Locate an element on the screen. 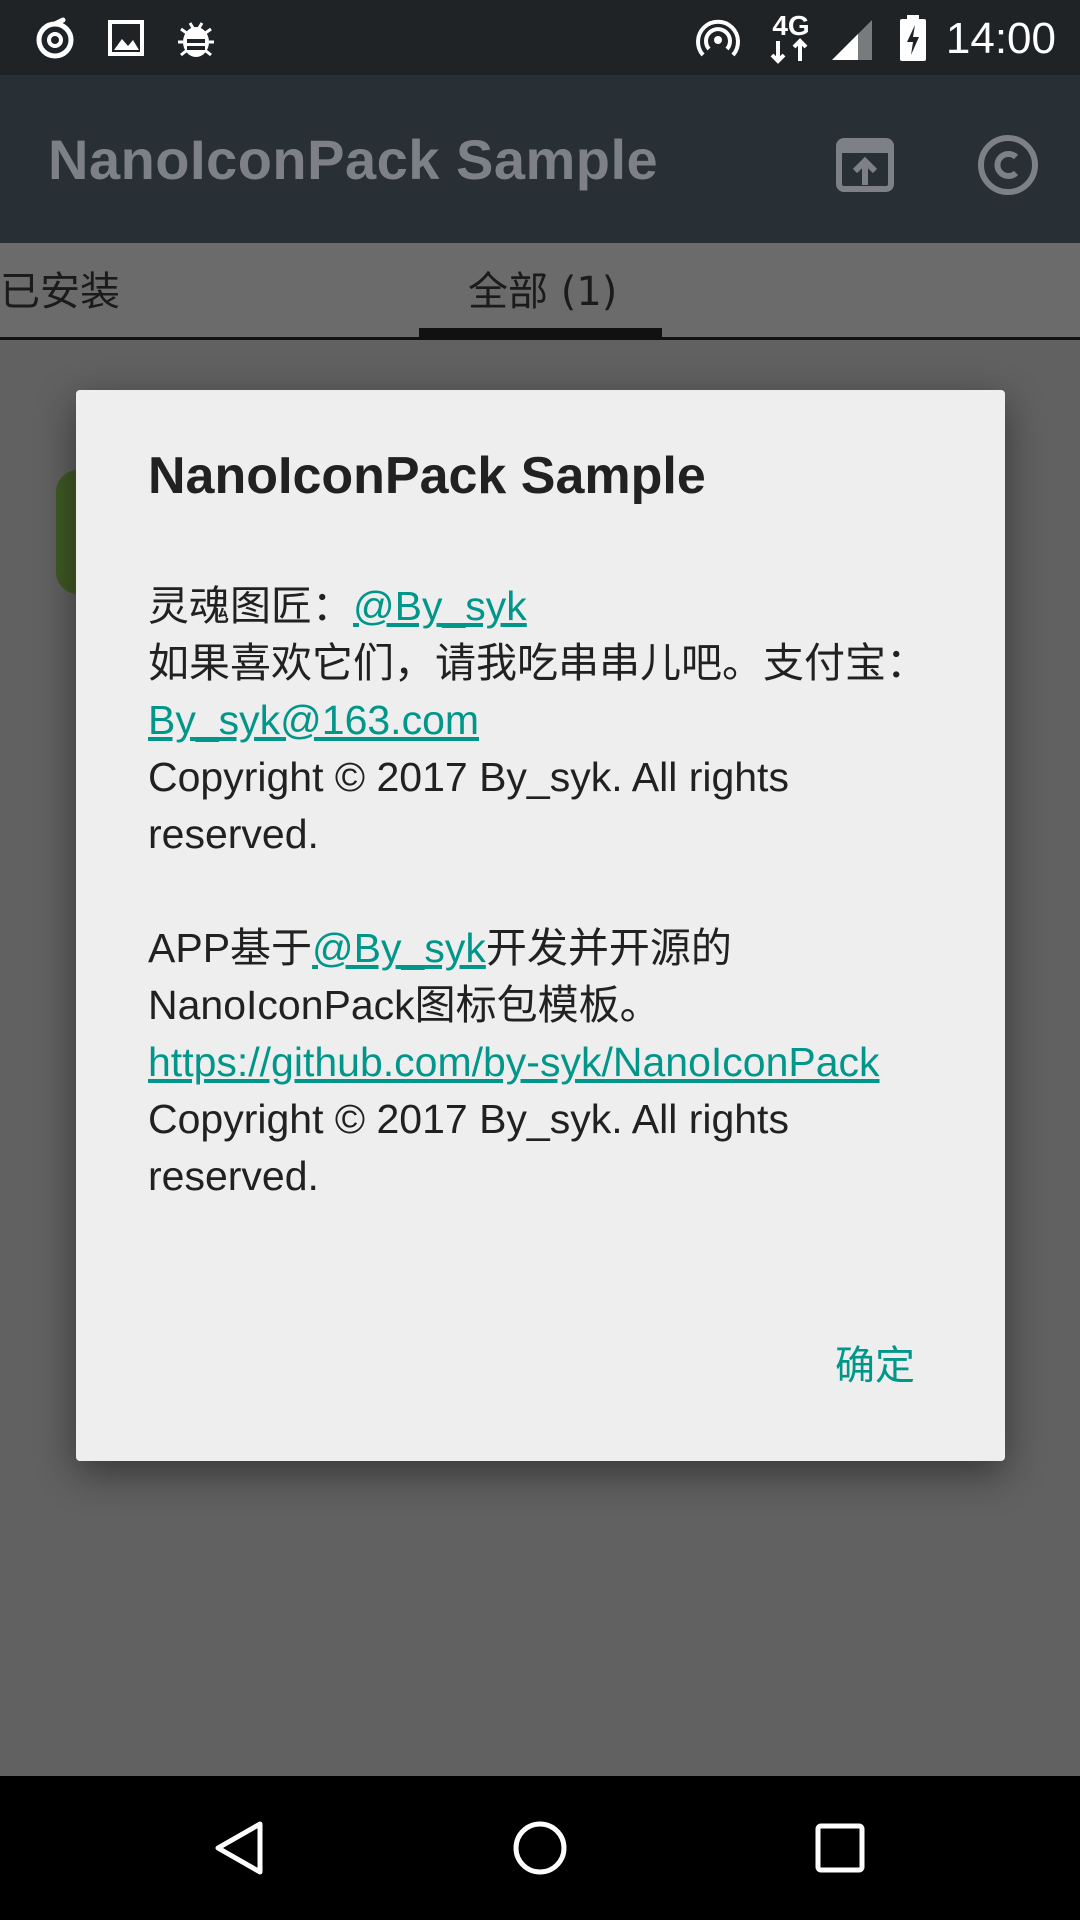  status-bar: 4G 14:00 is located at coordinates (540, 37).